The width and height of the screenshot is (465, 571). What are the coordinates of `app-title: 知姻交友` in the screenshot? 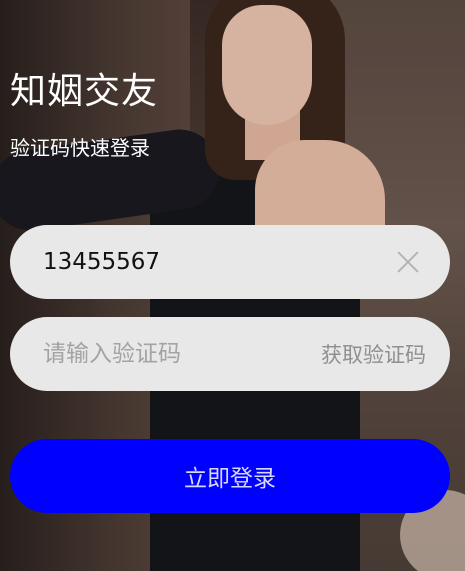 It's located at (84, 91).